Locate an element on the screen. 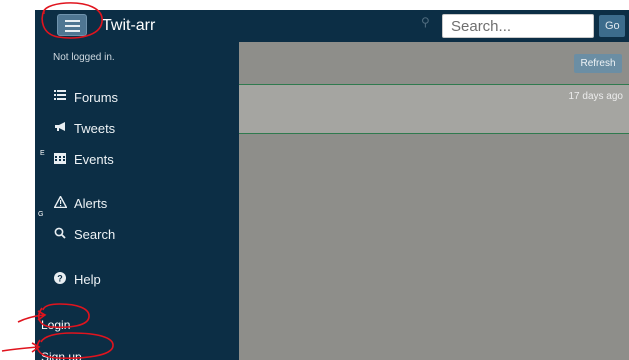  top-navbar: Twit-arr ⚲ Go is located at coordinates (332, 26).